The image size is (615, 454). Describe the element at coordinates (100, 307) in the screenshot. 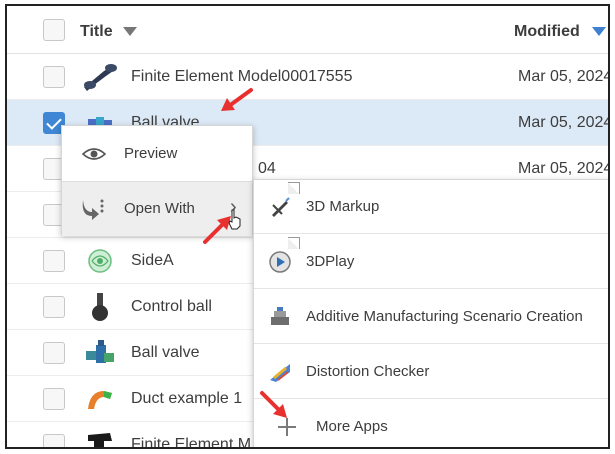

I see `control-ball-thumbnail-icon` at that location.